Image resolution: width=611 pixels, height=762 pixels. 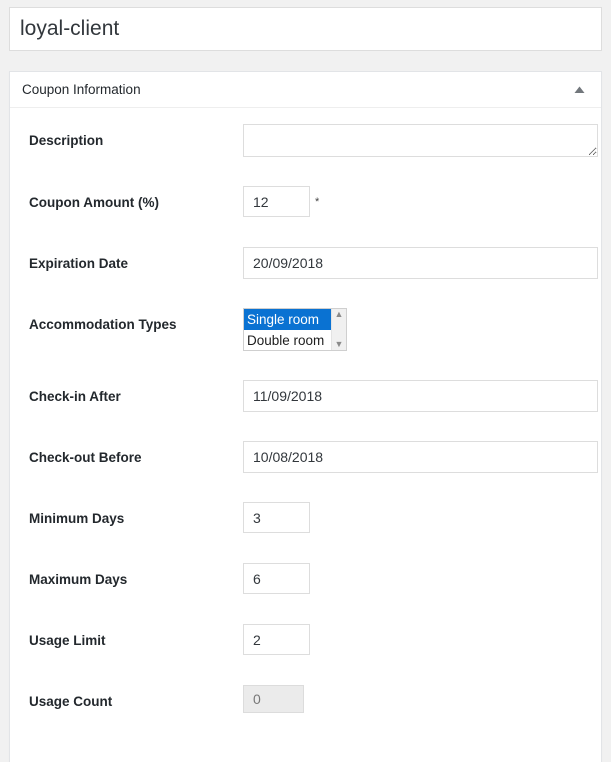 What do you see at coordinates (276, 517) in the screenshot?
I see `minimum-days-input` at bounding box center [276, 517].